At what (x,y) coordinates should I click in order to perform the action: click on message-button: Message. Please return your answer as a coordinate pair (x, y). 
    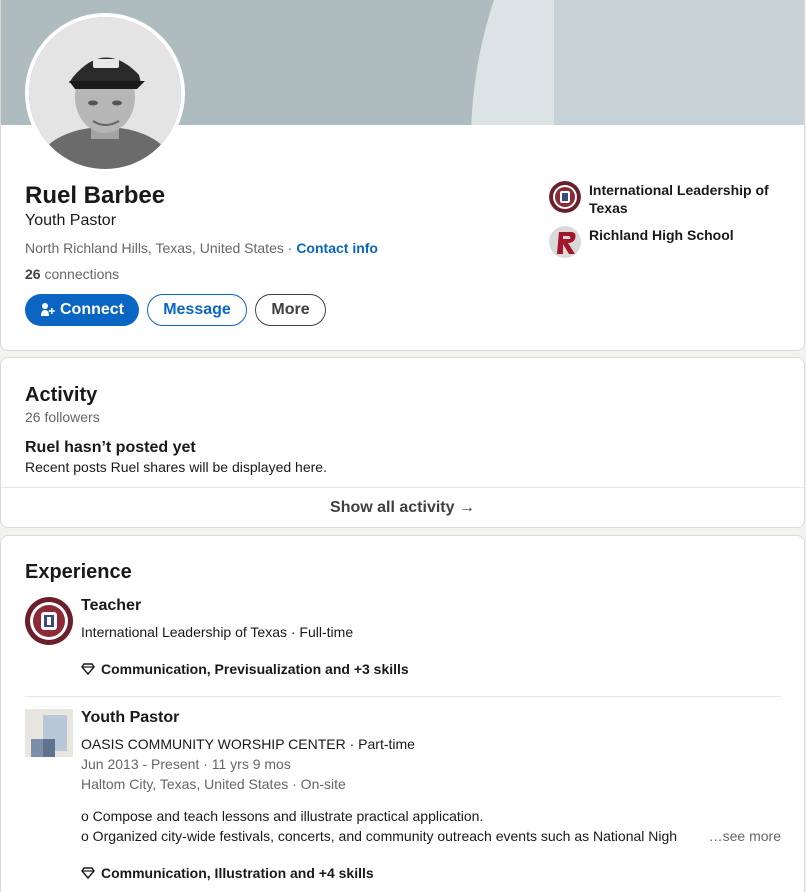
    Looking at the image, I should click on (197, 310).